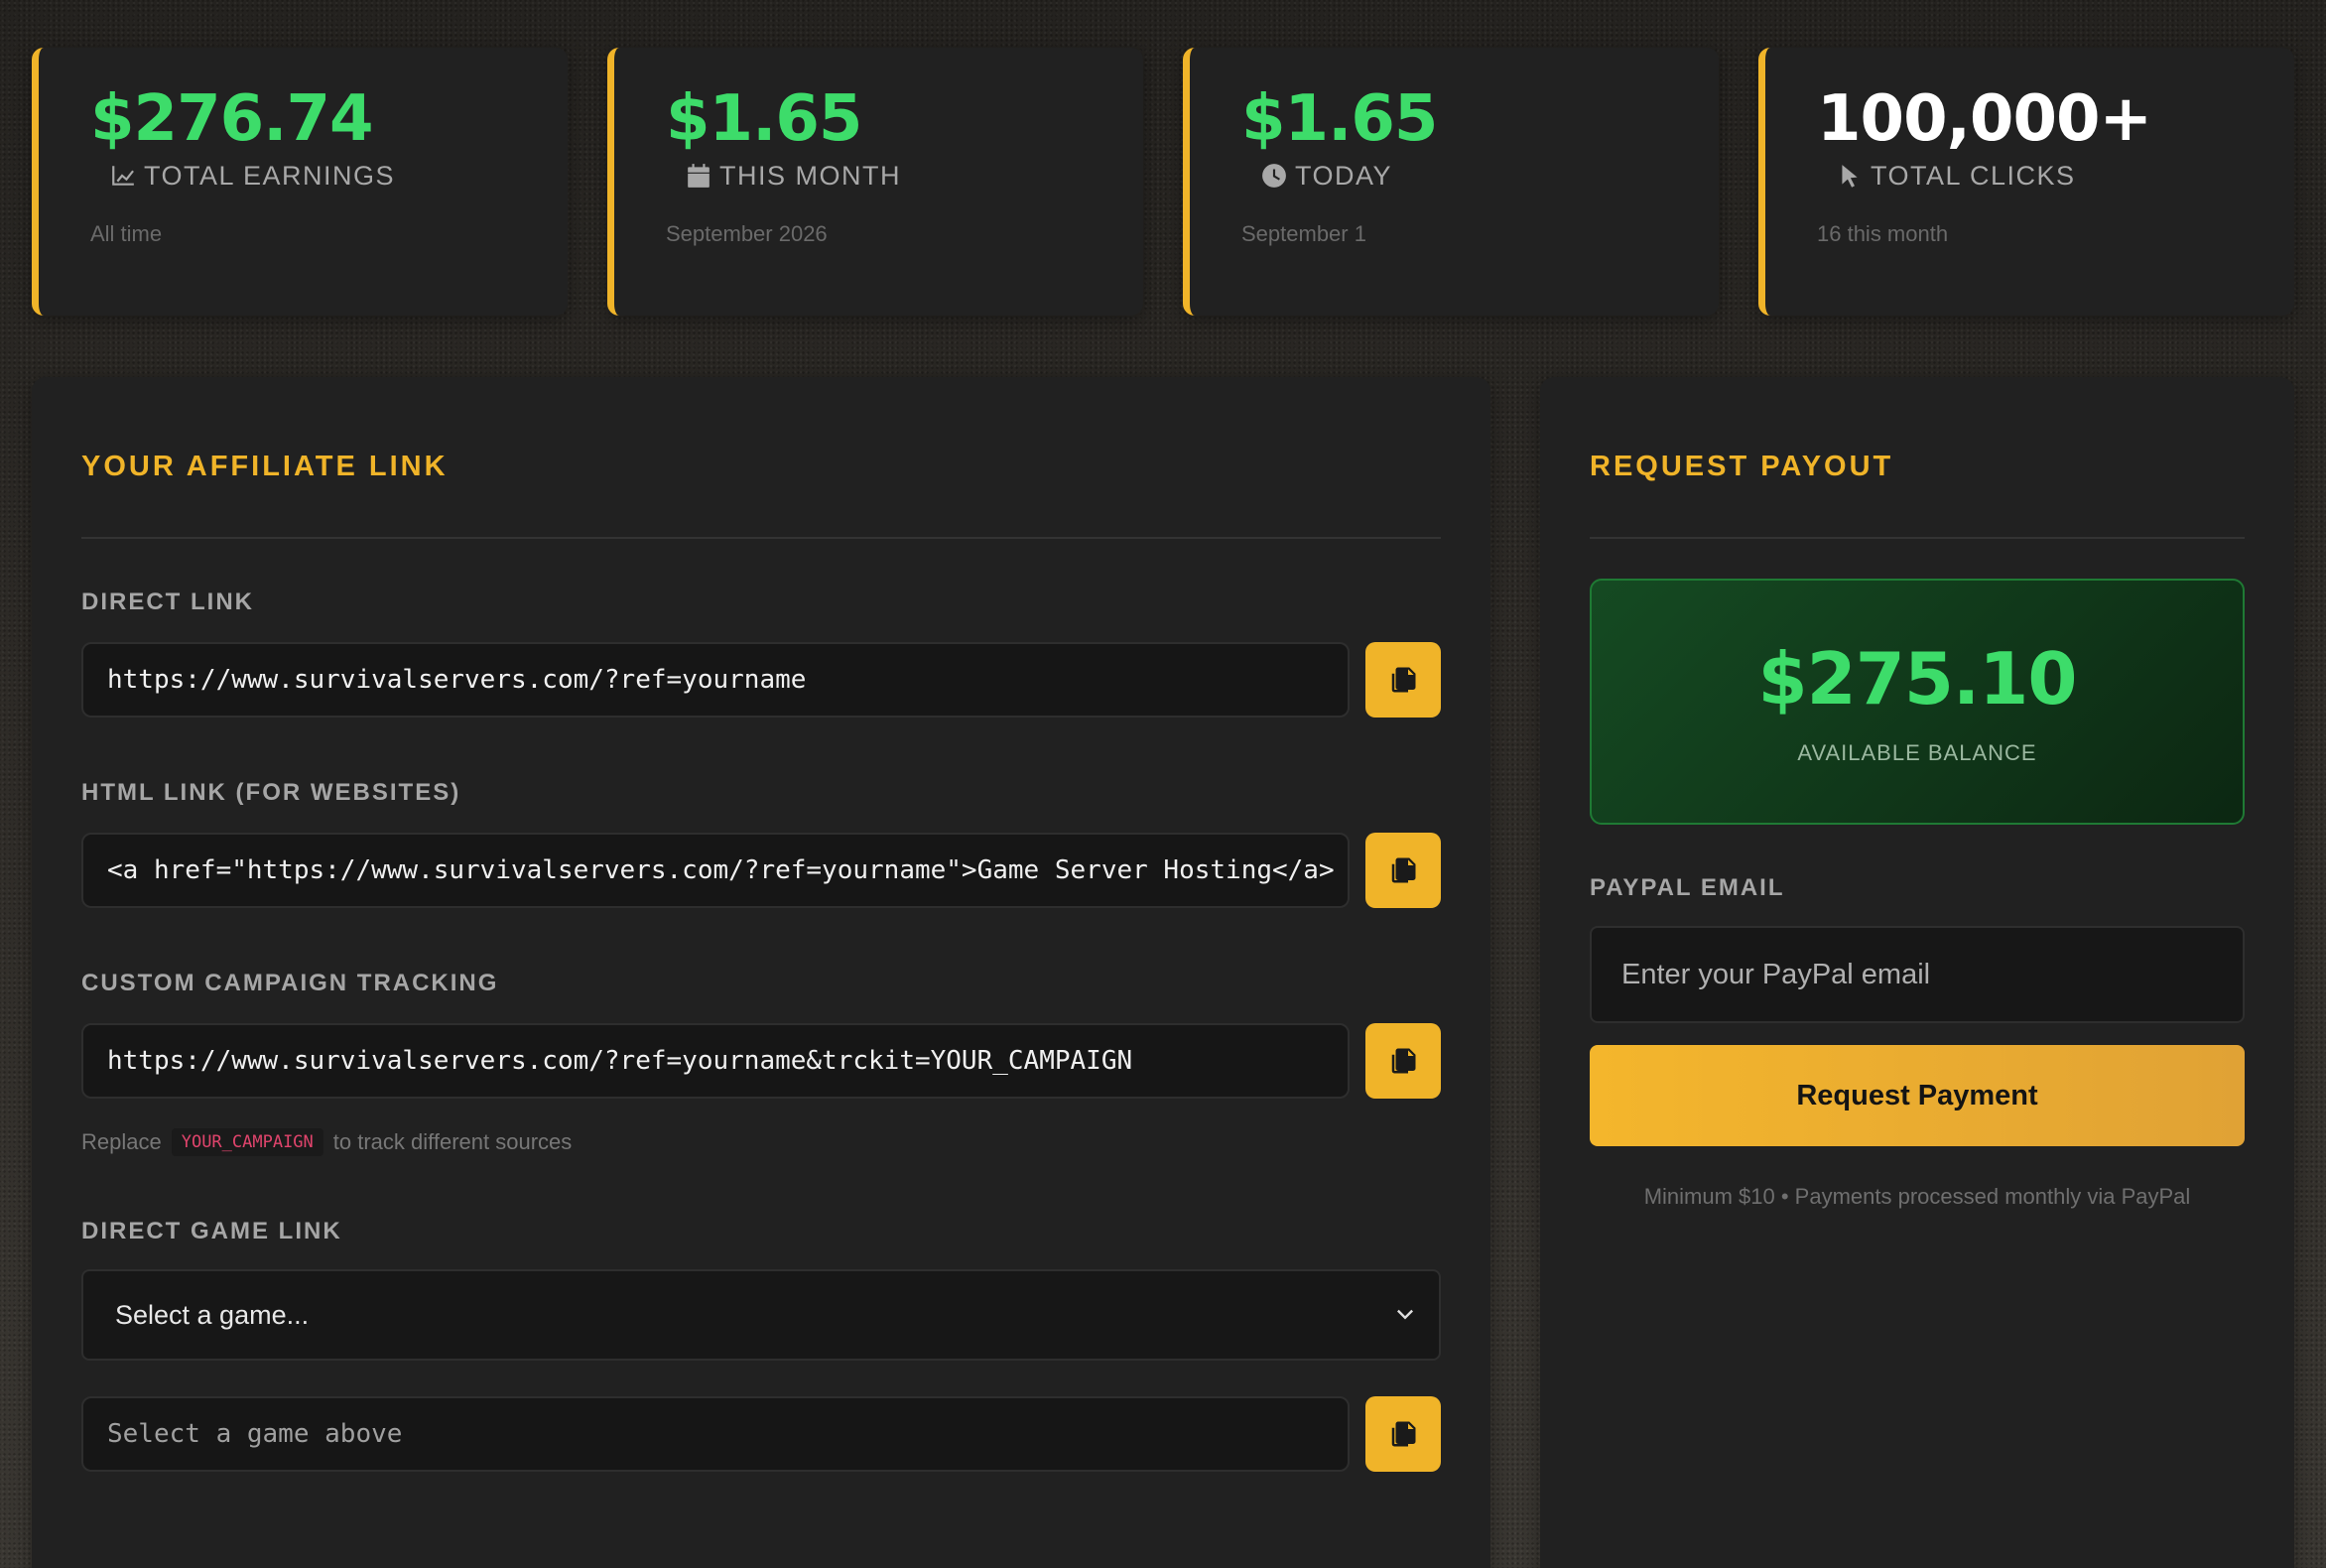 The height and width of the screenshot is (1568, 2326). What do you see at coordinates (1917, 458) in the screenshot?
I see `payout-panel-title: REQUEST PAYOUT` at bounding box center [1917, 458].